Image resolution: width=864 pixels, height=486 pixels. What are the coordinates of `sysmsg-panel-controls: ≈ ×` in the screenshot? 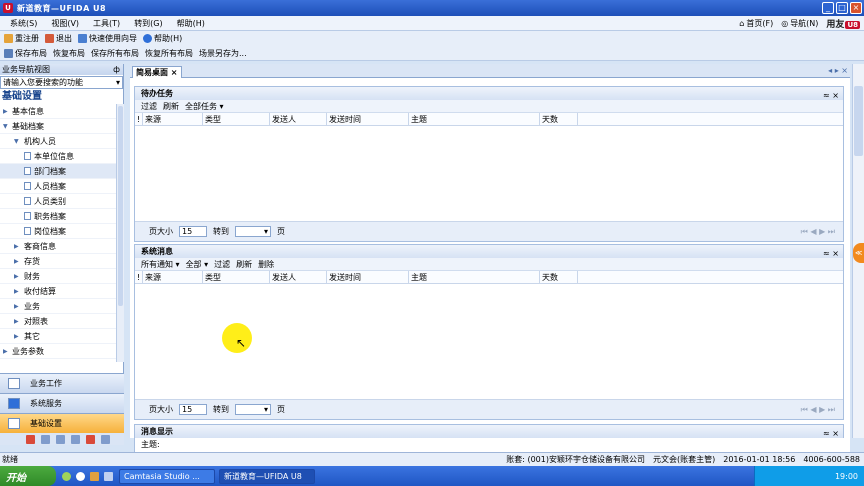 It's located at (831, 253).